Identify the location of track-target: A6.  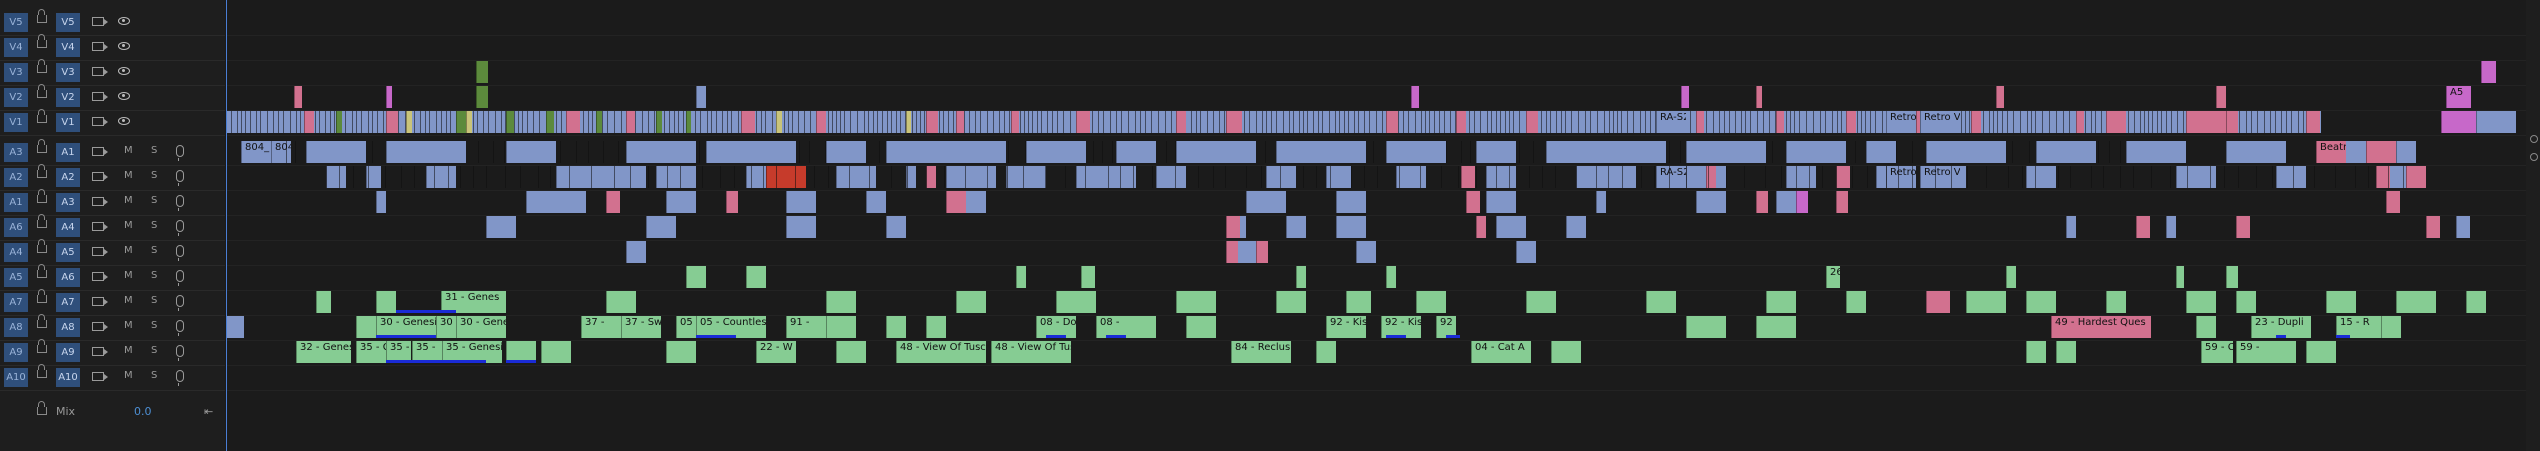
(68, 277).